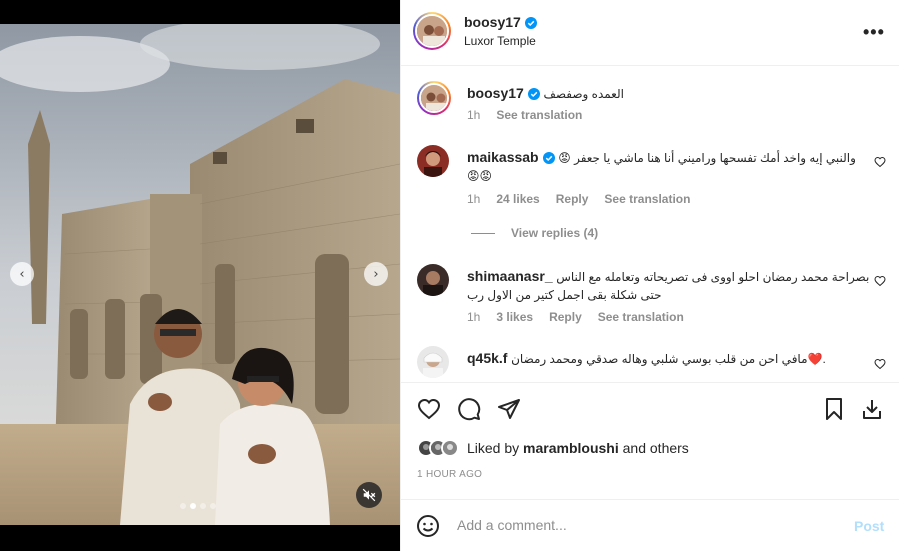 The image size is (899, 551). Describe the element at coordinates (874, 32) in the screenshot. I see `more-options-icon: •••` at that location.